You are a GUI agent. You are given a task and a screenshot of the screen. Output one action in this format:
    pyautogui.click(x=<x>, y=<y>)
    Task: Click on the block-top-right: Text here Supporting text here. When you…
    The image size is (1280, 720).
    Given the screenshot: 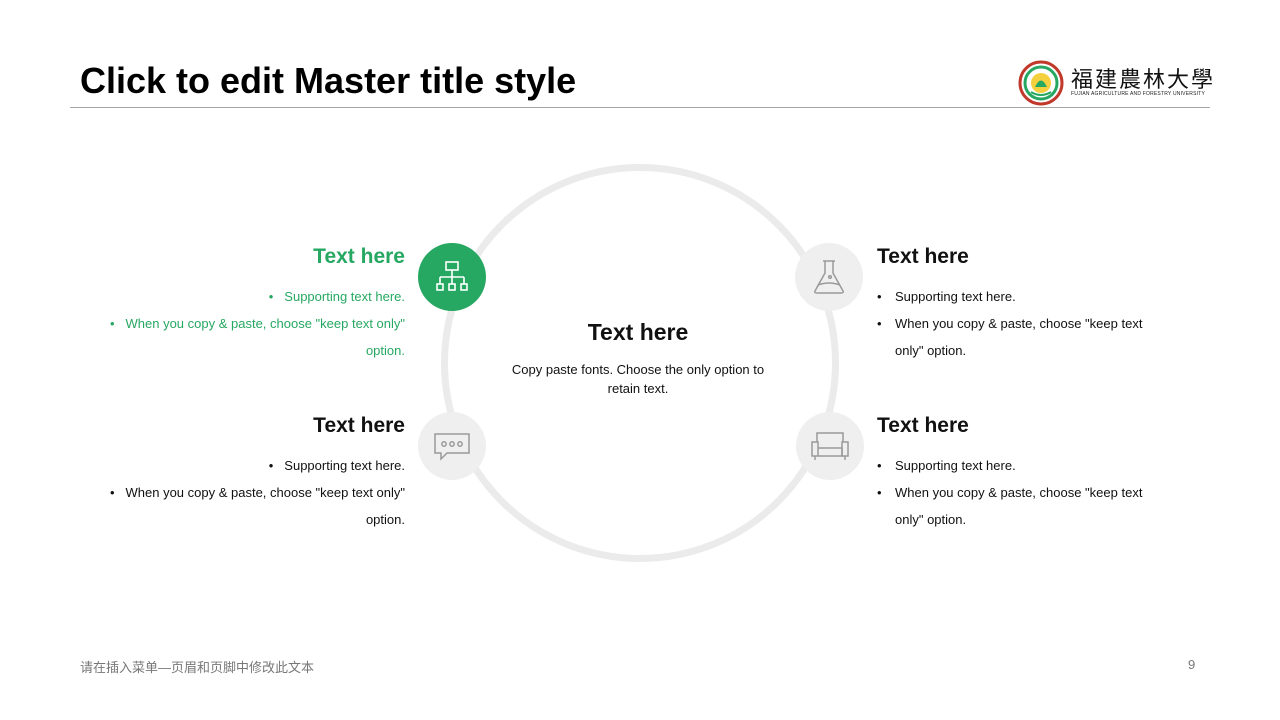 What is the action you would take?
    pyautogui.click(x=1019, y=304)
    